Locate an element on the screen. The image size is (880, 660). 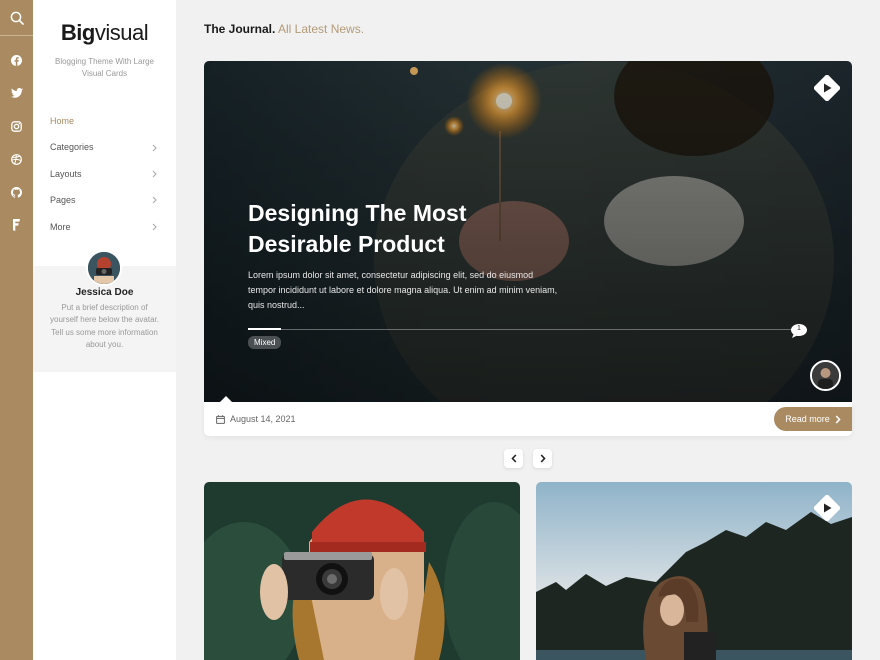
facebook-icon is located at coordinates (16, 60).